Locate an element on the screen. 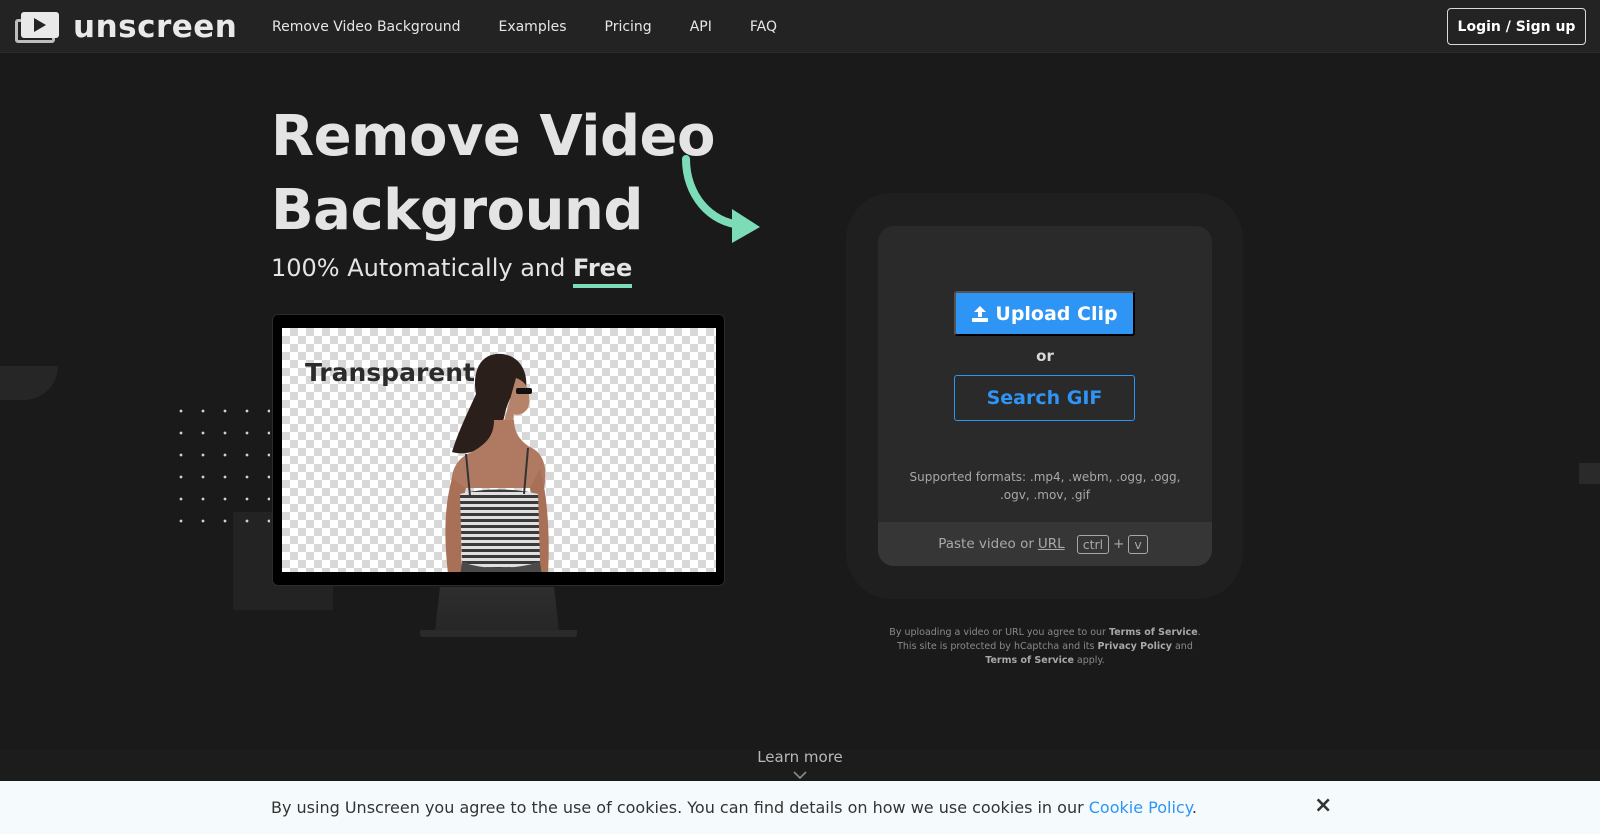 Image resolution: width=1600 pixels, height=834 pixels. key-plus: + is located at coordinates (1119, 544).